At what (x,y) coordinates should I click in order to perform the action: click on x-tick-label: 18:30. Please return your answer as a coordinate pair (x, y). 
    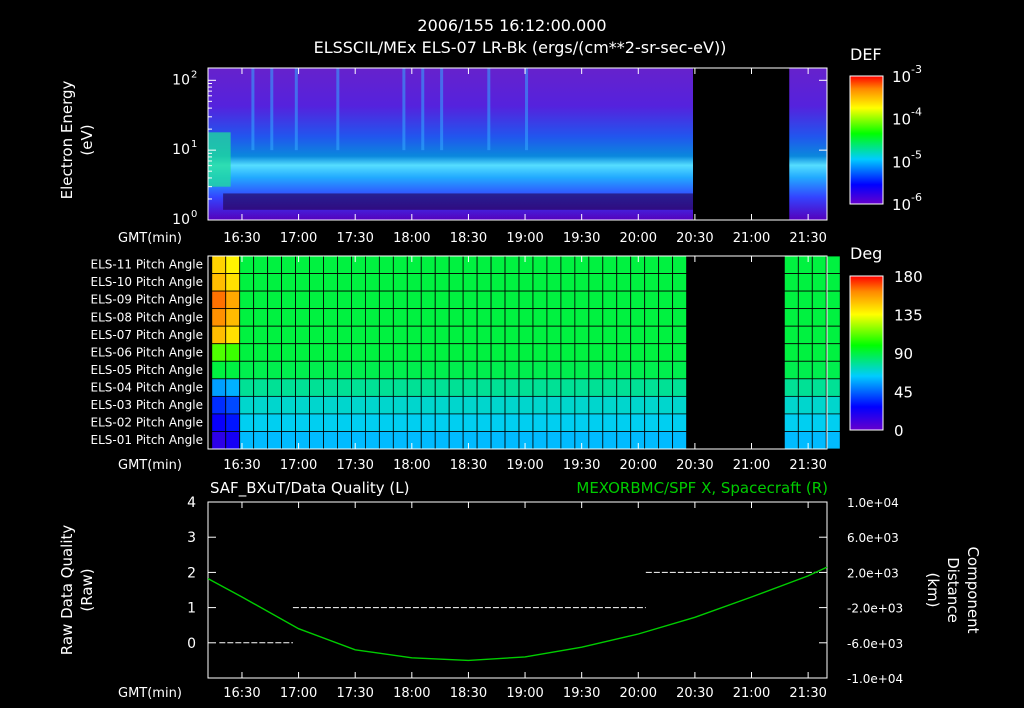
    Looking at the image, I should click on (468, 238).